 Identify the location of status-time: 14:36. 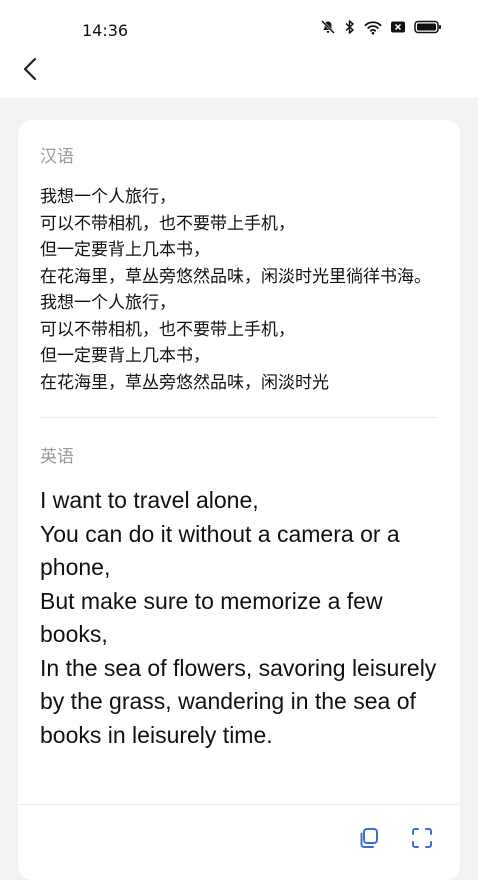
(105, 30).